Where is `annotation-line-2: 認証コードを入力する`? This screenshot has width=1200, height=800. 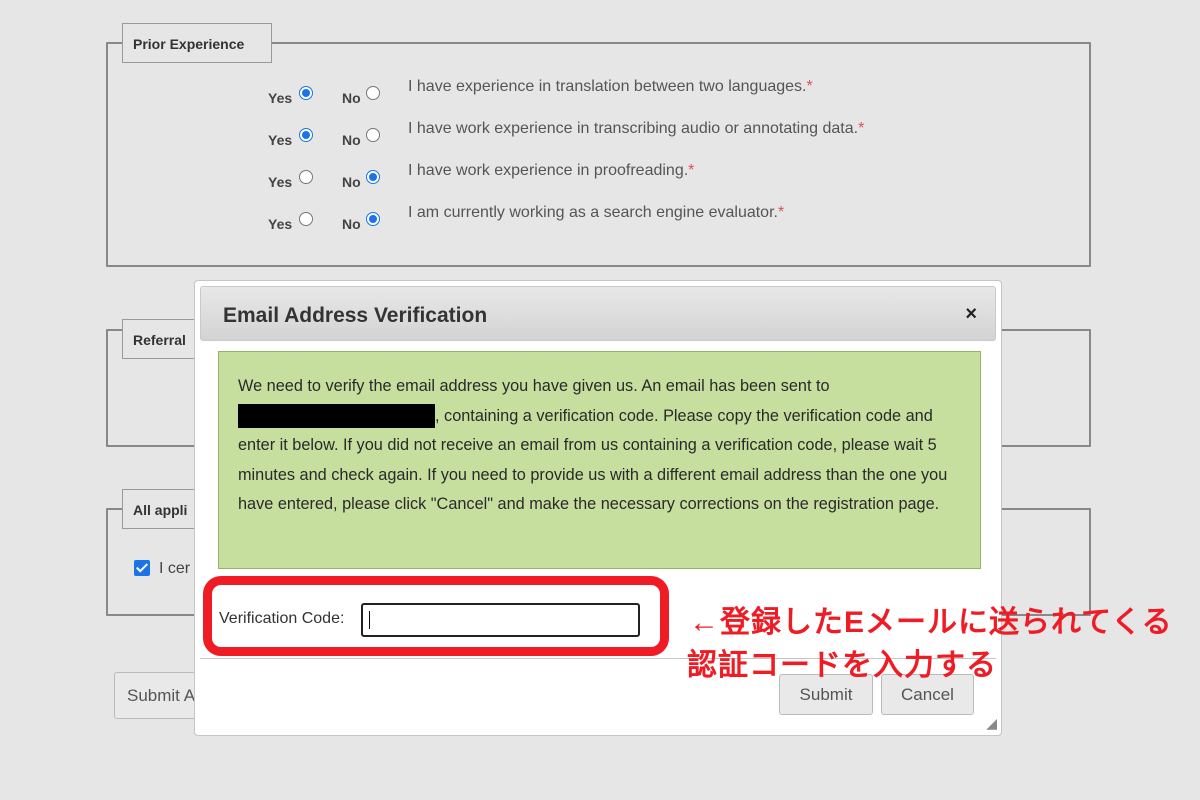
annotation-line-2: 認証コードを入力する is located at coordinates (842, 665).